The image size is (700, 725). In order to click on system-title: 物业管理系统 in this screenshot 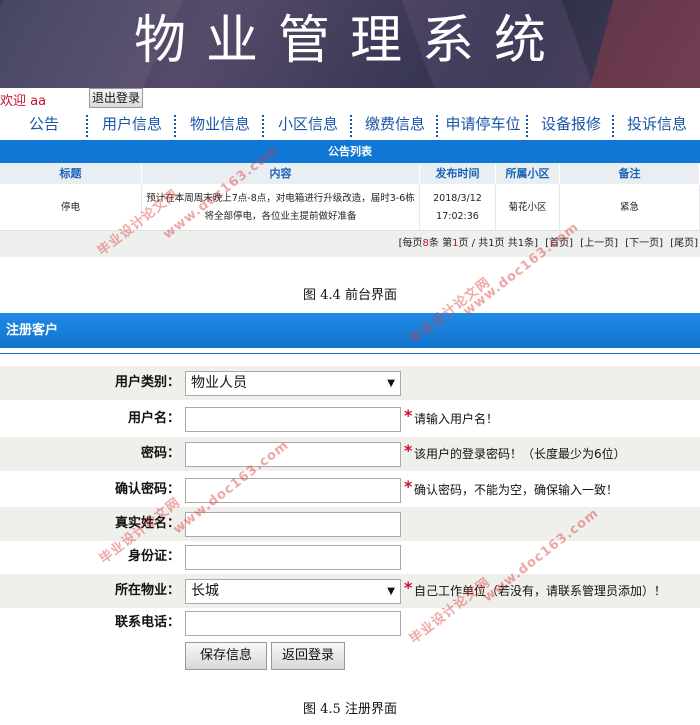, I will do `click(349, 41)`.